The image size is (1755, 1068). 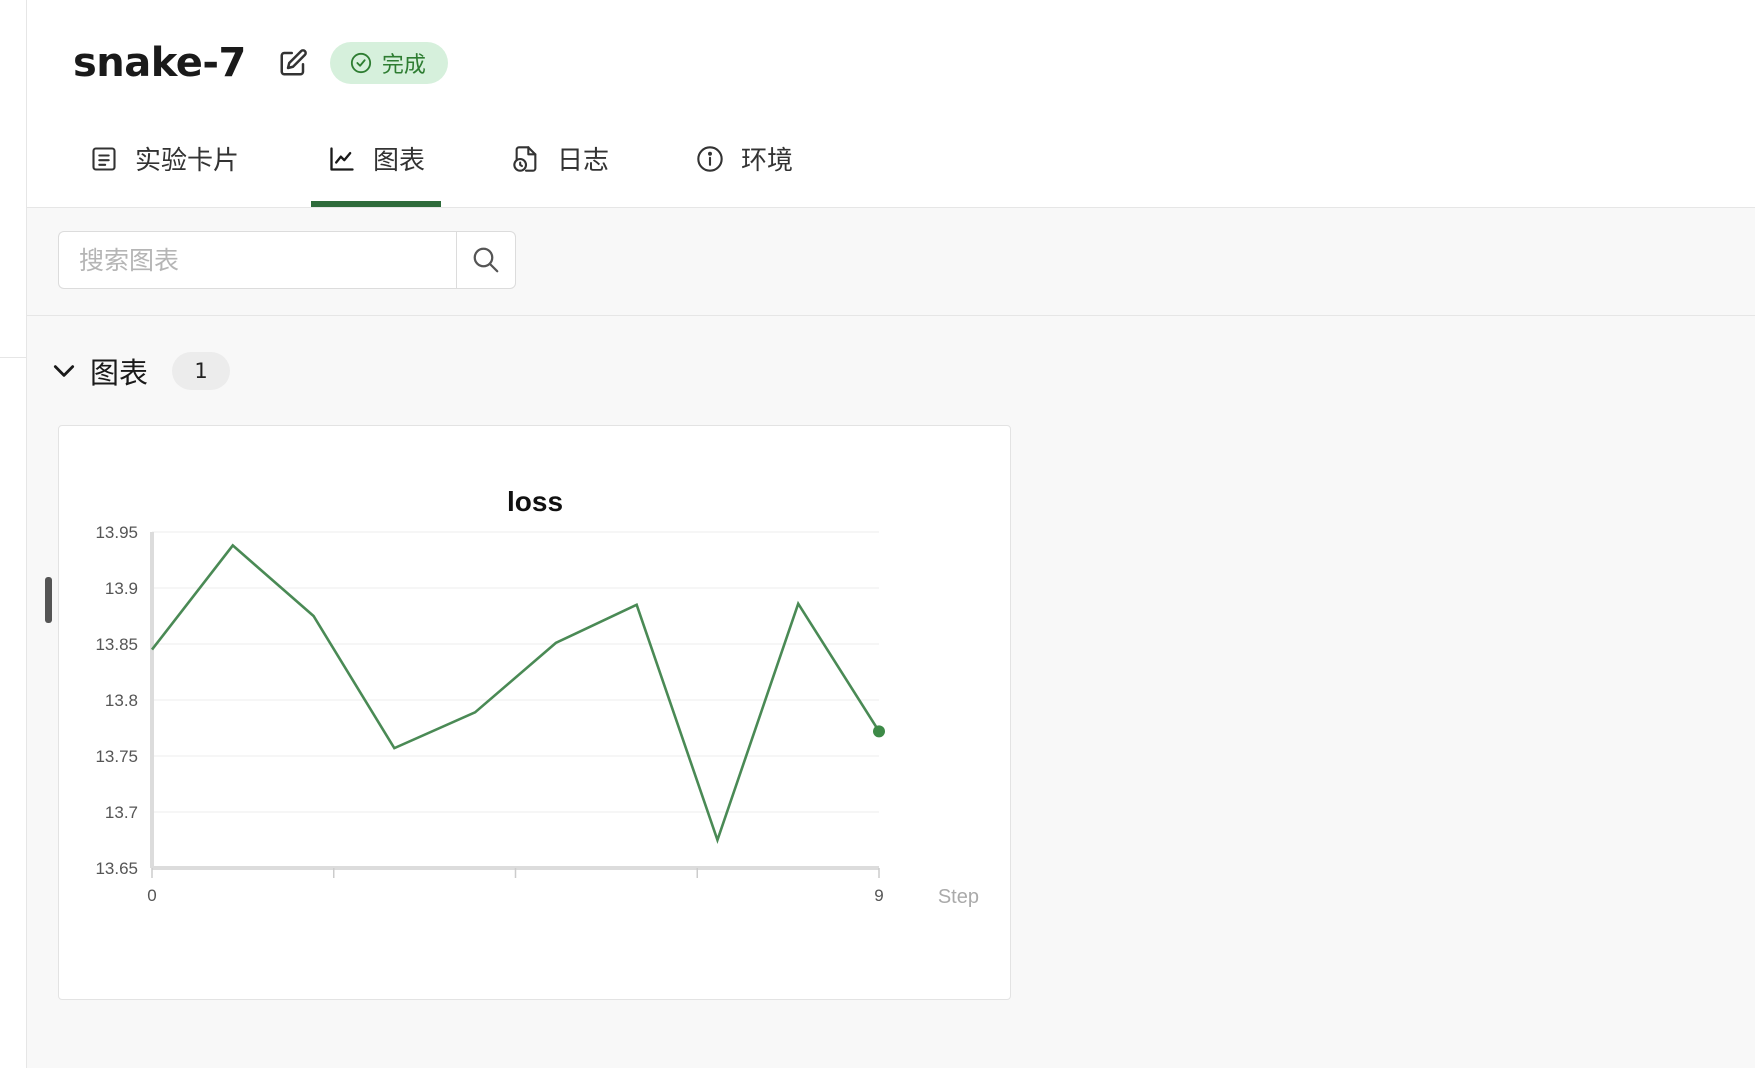 I want to click on tab-charts: 图表, so click(x=376, y=163).